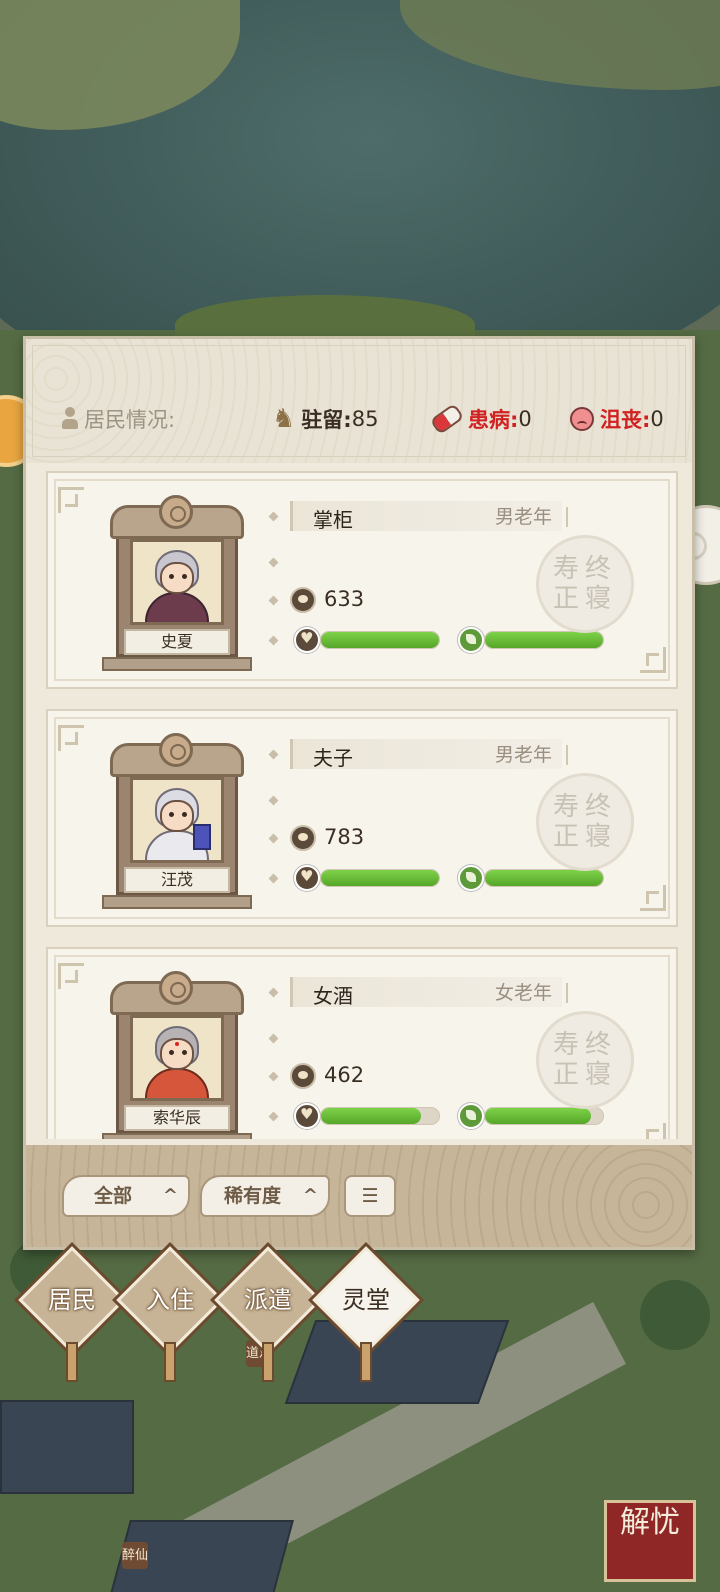 The image size is (720, 1592). What do you see at coordinates (344, 599) in the screenshot?
I see `resident-wealth: 633` at bounding box center [344, 599].